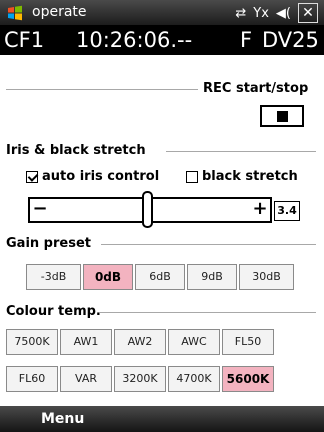 The height and width of the screenshot is (432, 324). What do you see at coordinates (53, 277) in the screenshot?
I see `preset-button-3db: -3dB` at bounding box center [53, 277].